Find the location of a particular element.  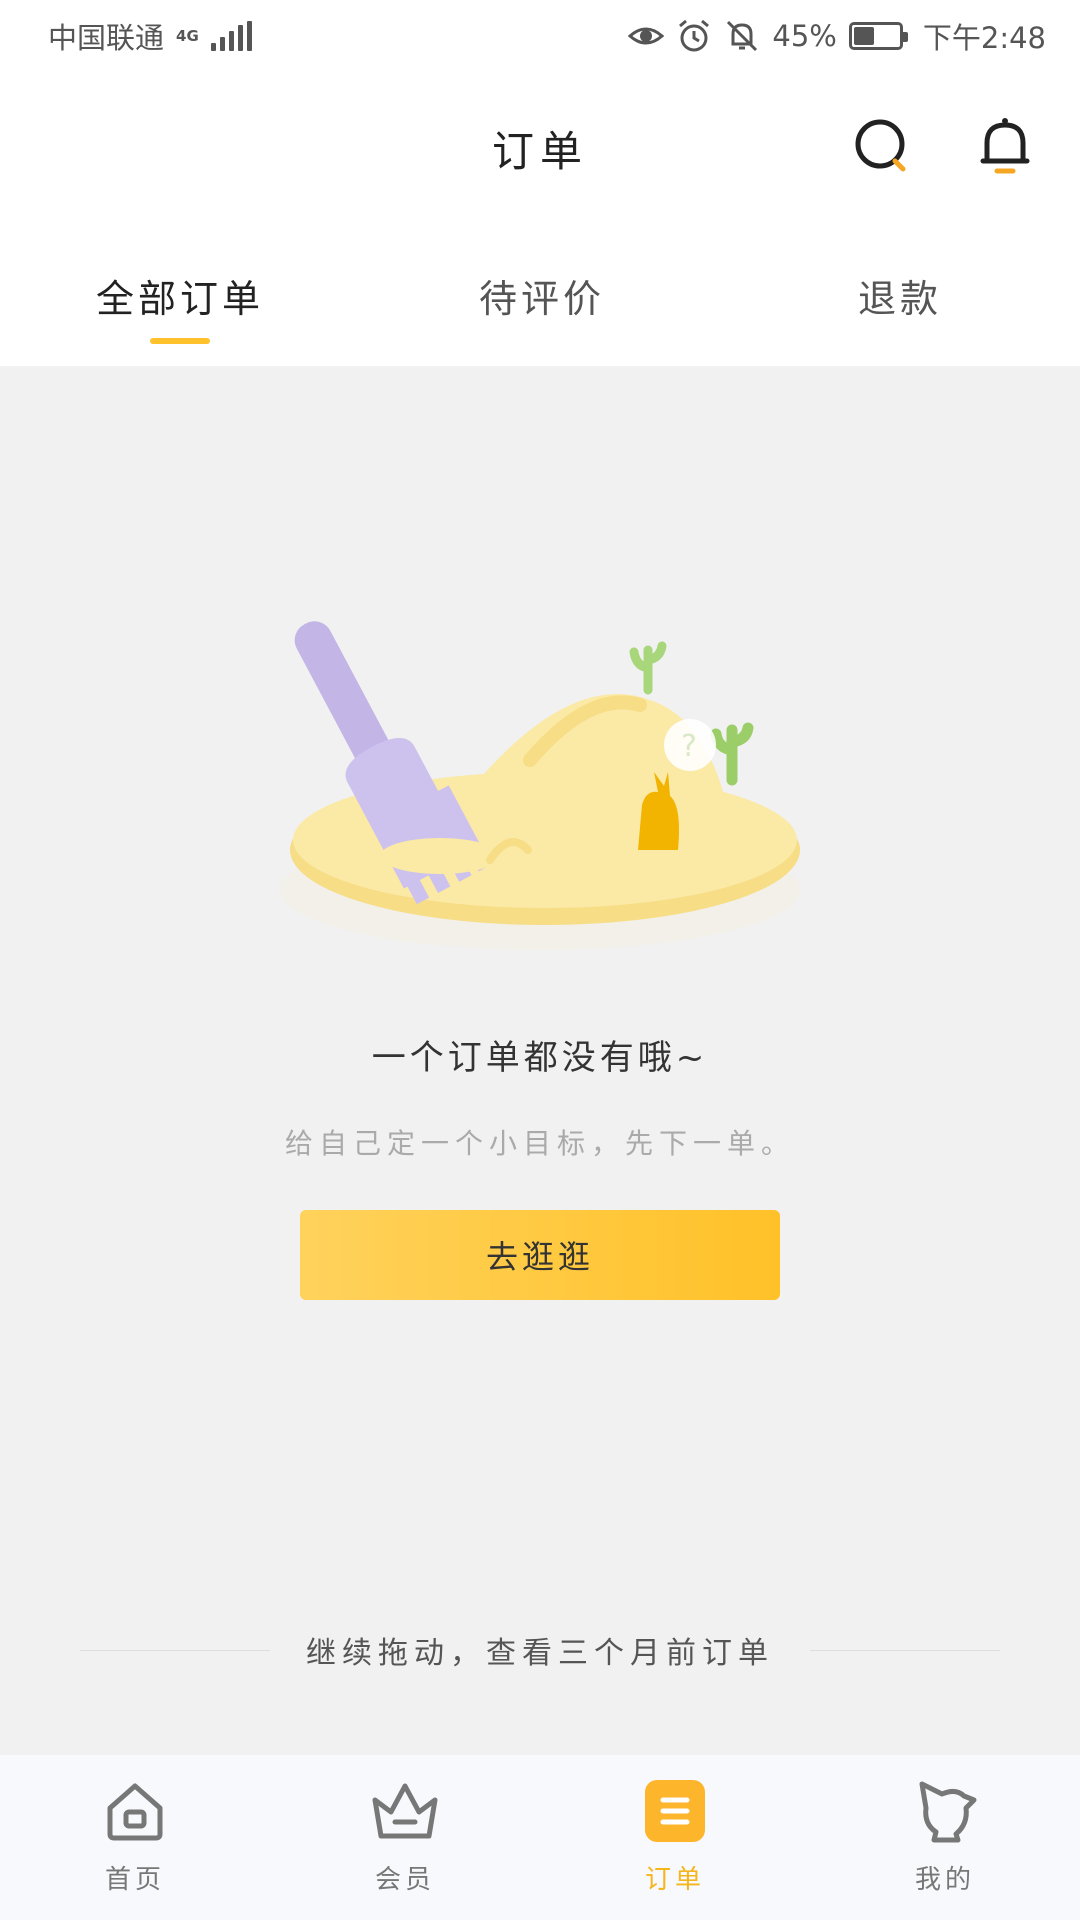

status-right: 45% 下午2:48 is located at coordinates (837, 36).